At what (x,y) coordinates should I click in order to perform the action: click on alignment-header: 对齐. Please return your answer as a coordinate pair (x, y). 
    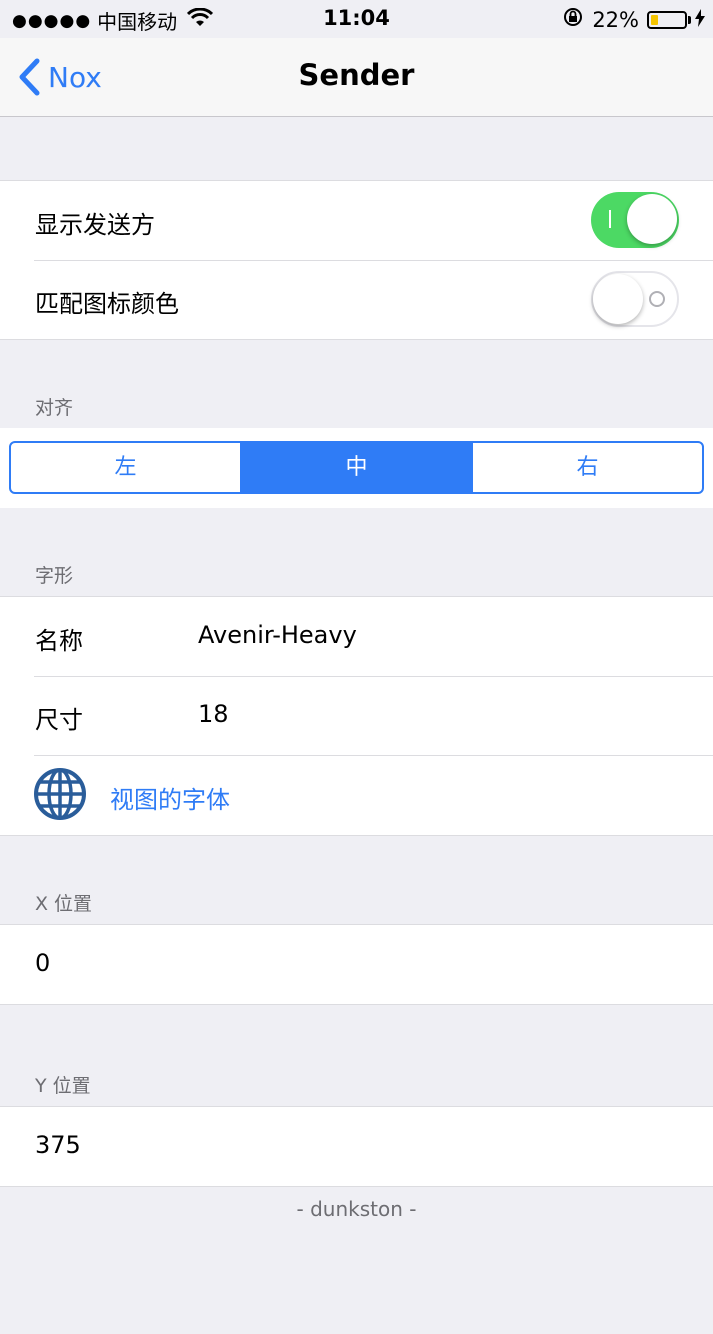
    Looking at the image, I should click on (54, 408).